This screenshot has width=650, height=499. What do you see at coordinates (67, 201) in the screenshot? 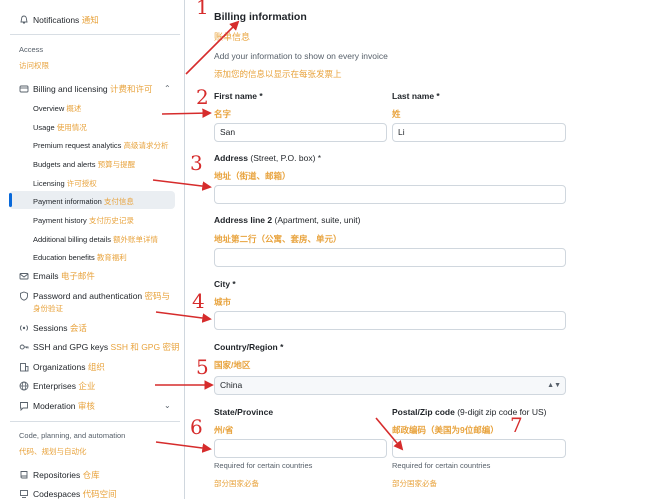
I see `subitem-label: Payment information` at bounding box center [67, 201].